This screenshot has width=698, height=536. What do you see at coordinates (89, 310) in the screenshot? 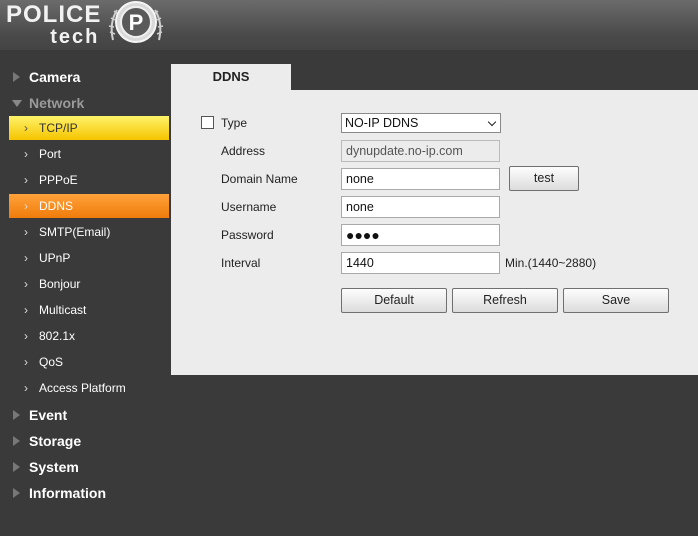
I see `nav-multicast: › Multicast` at bounding box center [89, 310].